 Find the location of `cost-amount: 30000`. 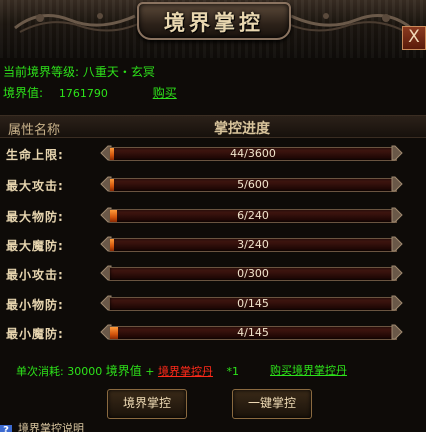

cost-amount: 30000 is located at coordinates (85, 371).